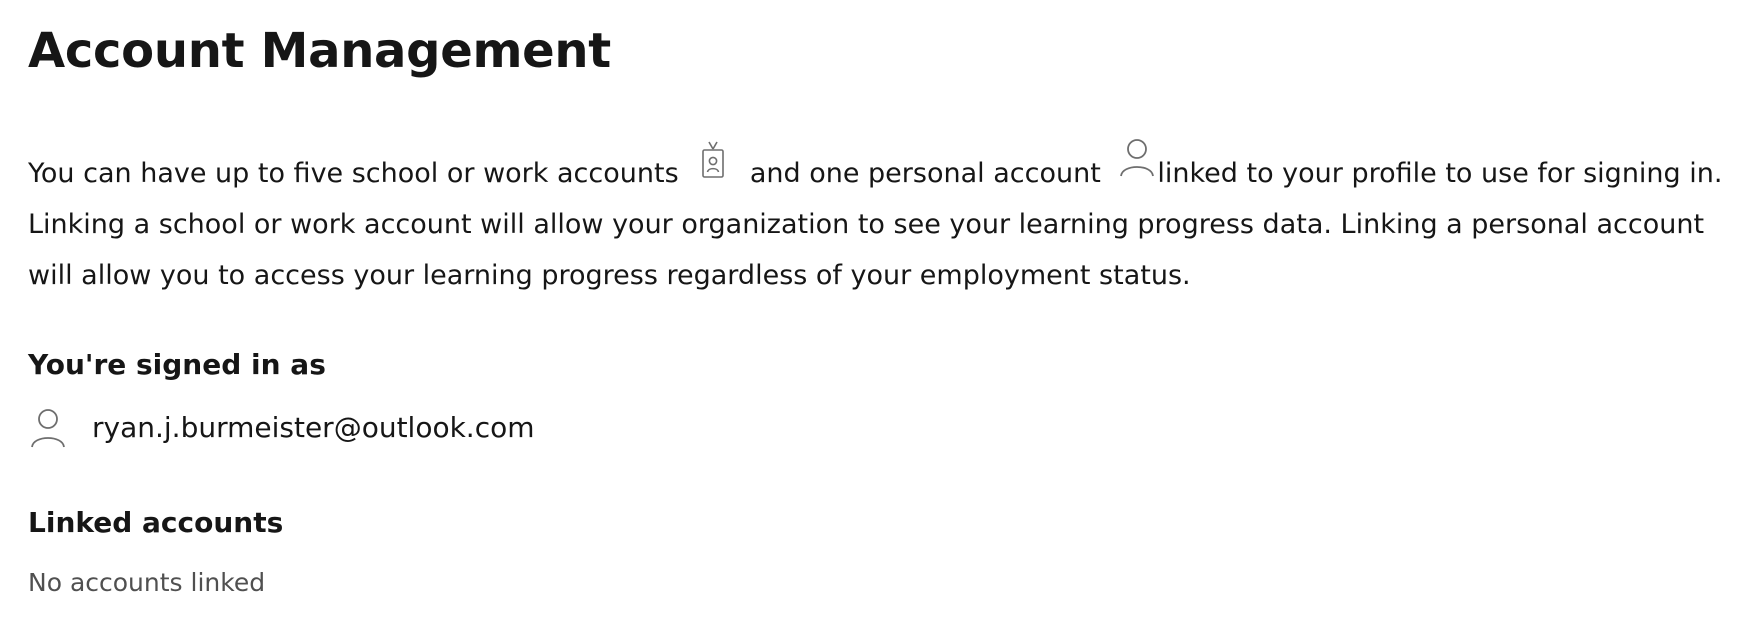  What do you see at coordinates (156, 522) in the screenshot?
I see `linked-accounts-heading: Linked accounts` at bounding box center [156, 522].